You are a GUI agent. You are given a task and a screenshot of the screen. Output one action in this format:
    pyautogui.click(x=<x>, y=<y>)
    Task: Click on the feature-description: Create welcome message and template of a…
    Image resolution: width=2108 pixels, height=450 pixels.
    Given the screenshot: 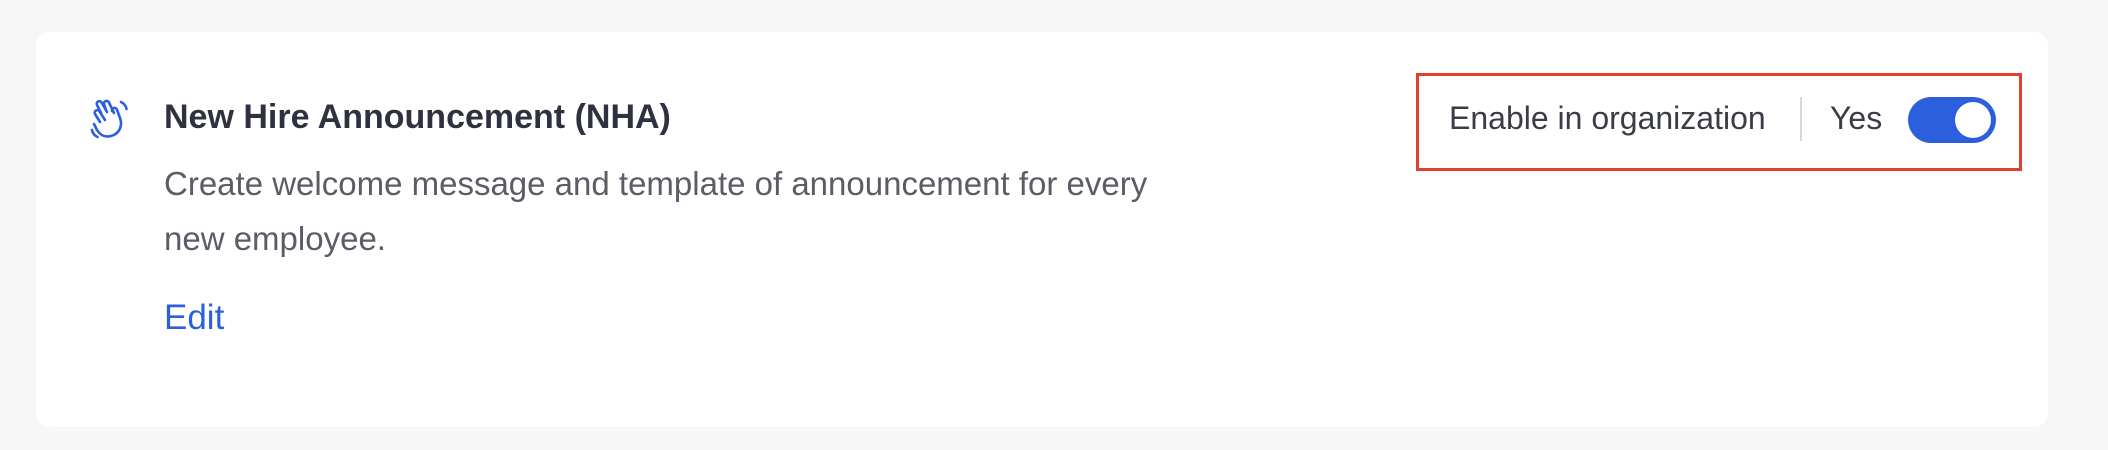 What is the action you would take?
    pyautogui.click(x=656, y=211)
    